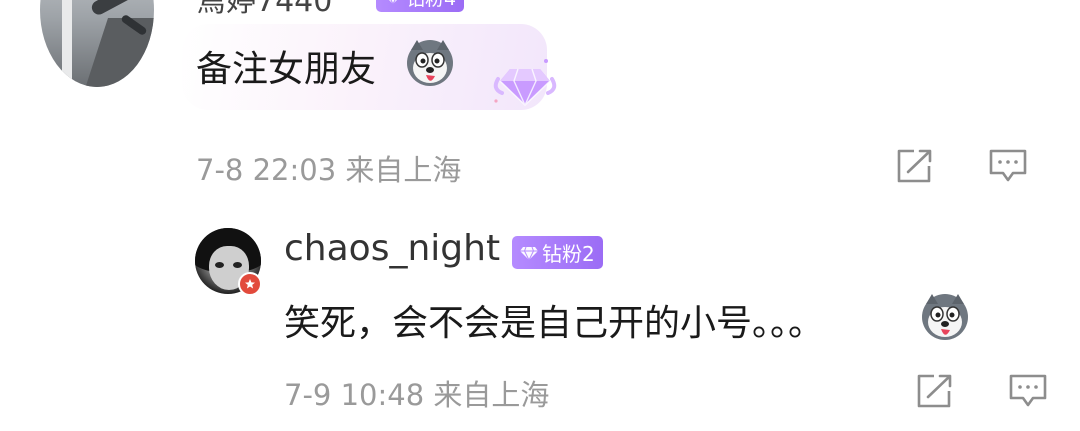 Image resolution: width=1080 pixels, height=431 pixels. What do you see at coordinates (286, 66) in the screenshot?
I see `comment1-text: 备注女朋友` at bounding box center [286, 66].